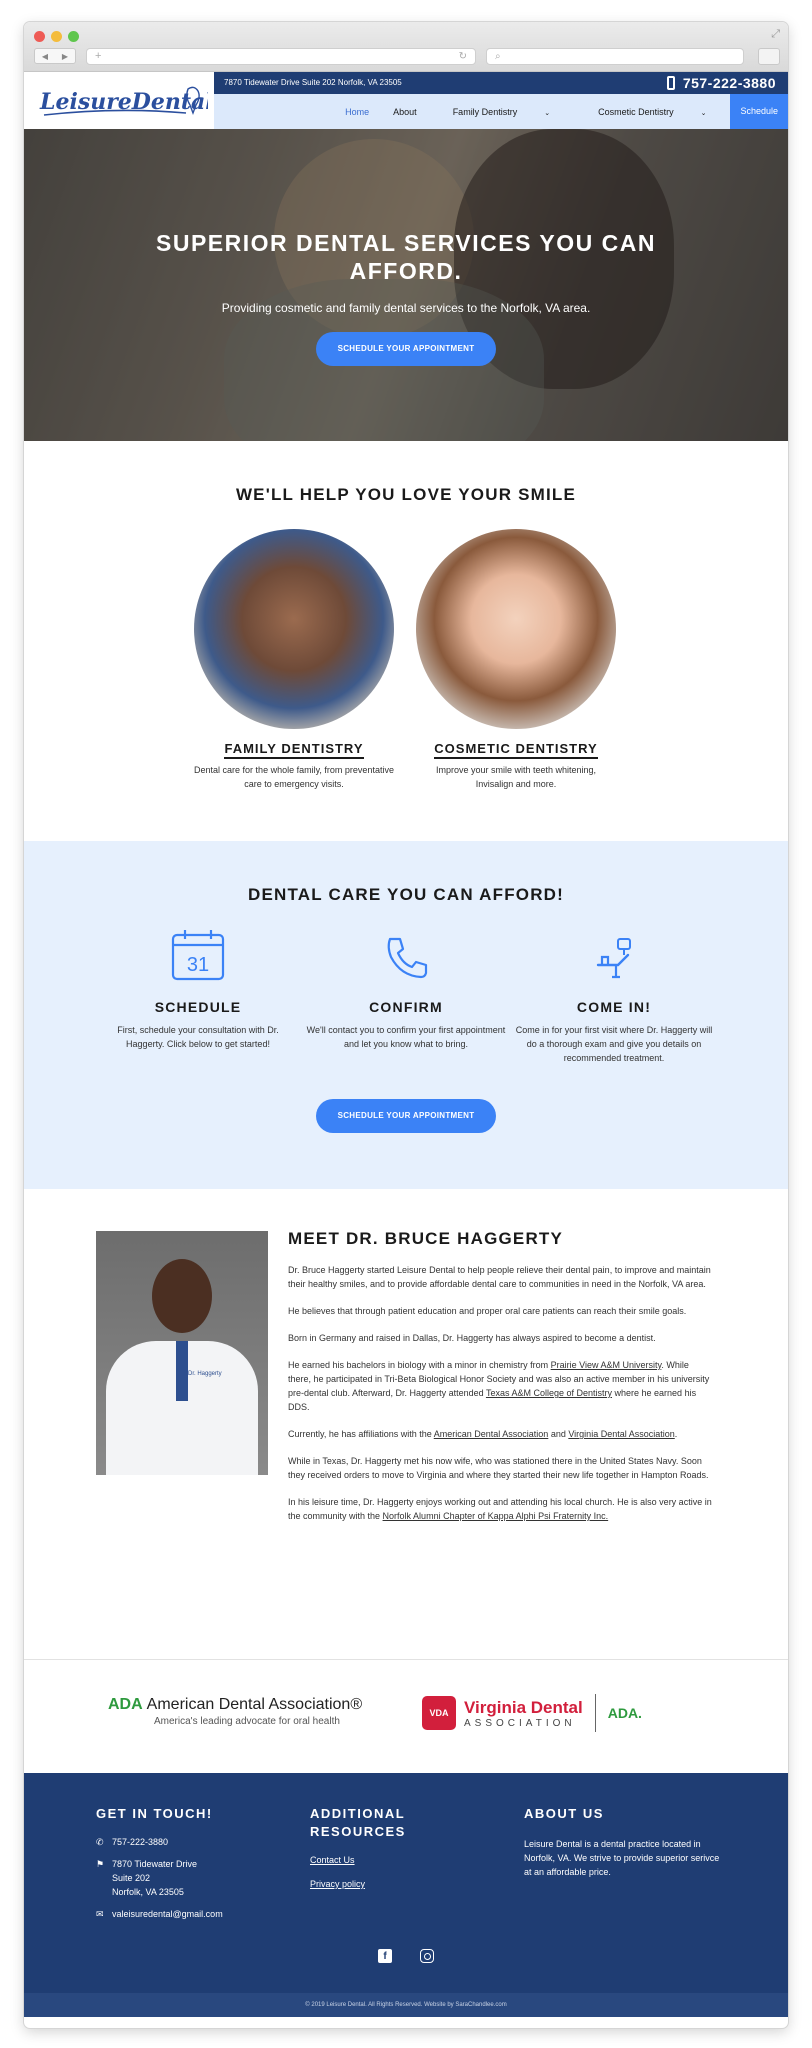 This screenshot has height=2048, width=812. Describe the element at coordinates (775, 34) in the screenshot. I see `fullscreen-icon: ⤢` at that location.